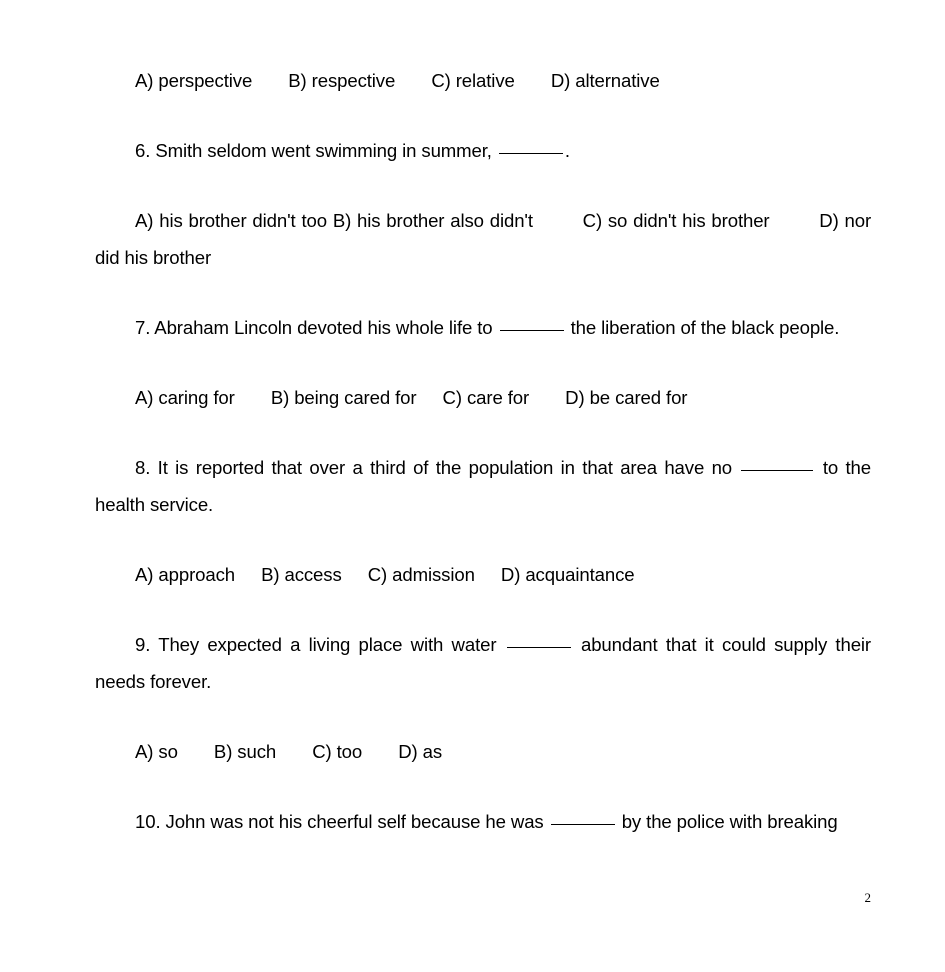 The height and width of the screenshot is (972, 945). I want to click on option-d: D) as, so click(420, 751).